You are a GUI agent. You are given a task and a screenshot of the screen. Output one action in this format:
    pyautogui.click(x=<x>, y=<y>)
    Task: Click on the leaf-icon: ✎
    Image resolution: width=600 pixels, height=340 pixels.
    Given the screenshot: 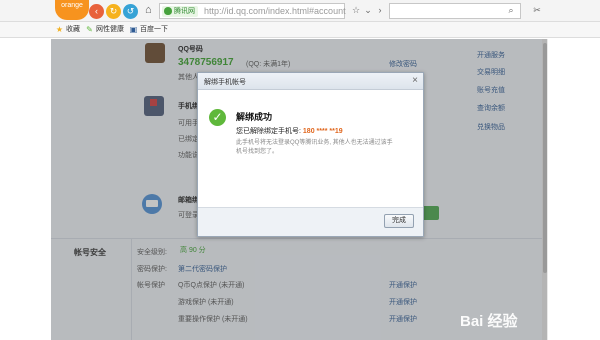 What is the action you would take?
    pyautogui.click(x=89, y=29)
    